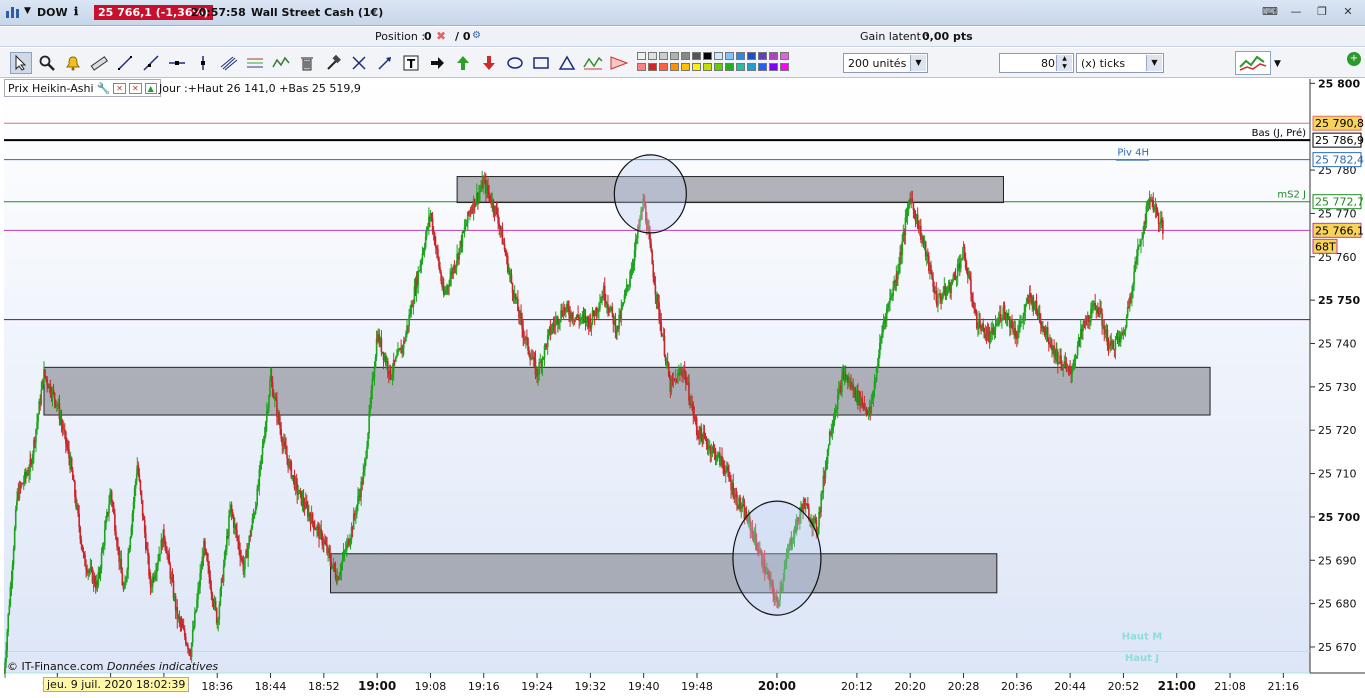 The height and width of the screenshot is (698, 1365). Describe the element at coordinates (51, 88) in the screenshot. I see `indicator-name: Prix Heikin-Ashi` at that location.